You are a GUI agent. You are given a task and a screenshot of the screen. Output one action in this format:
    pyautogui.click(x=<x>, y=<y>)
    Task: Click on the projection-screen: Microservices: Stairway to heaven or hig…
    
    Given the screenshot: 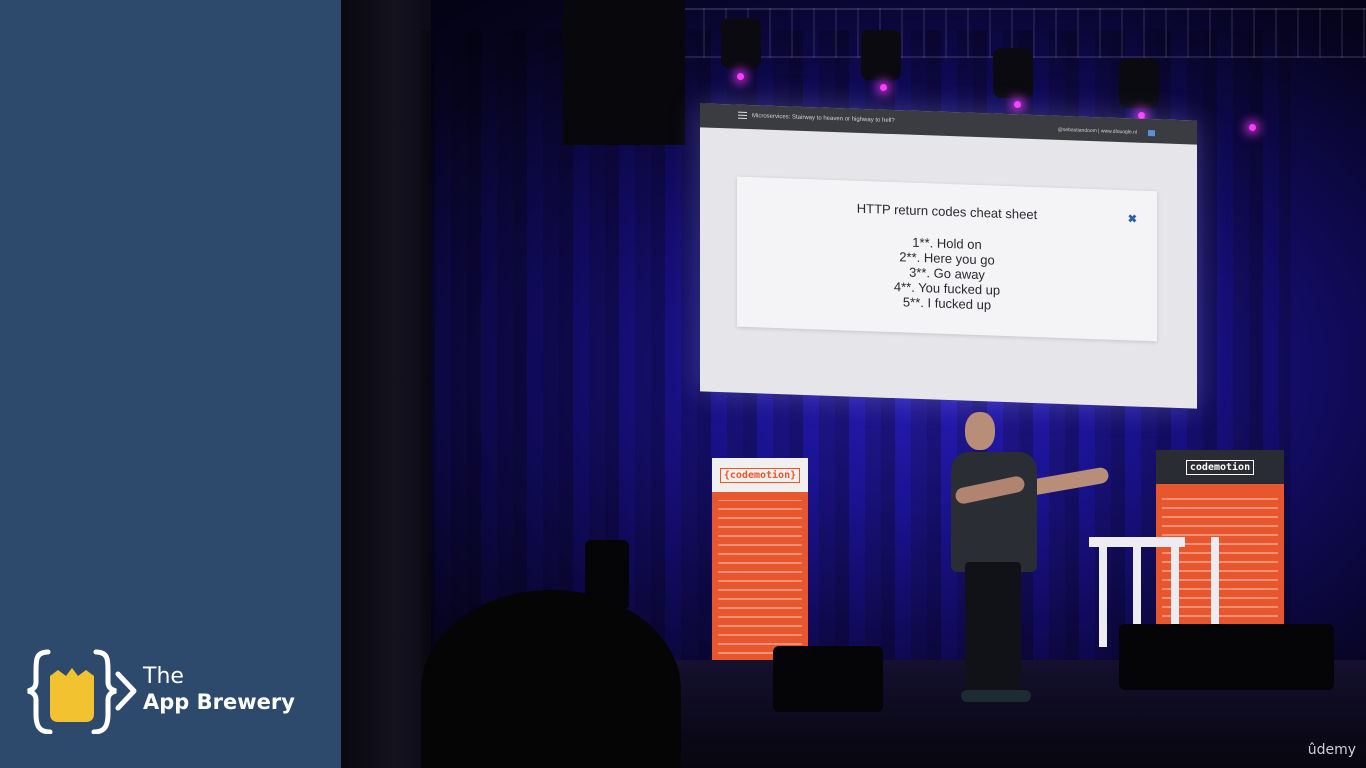 What is the action you would take?
    pyautogui.click(x=948, y=256)
    